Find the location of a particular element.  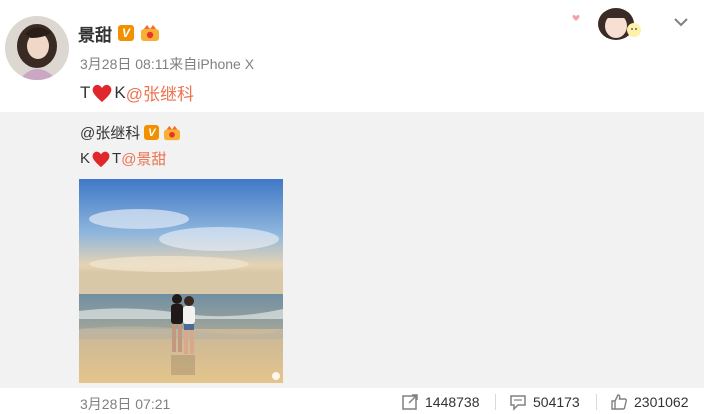

share-button: 1448738 is located at coordinates (440, 402).